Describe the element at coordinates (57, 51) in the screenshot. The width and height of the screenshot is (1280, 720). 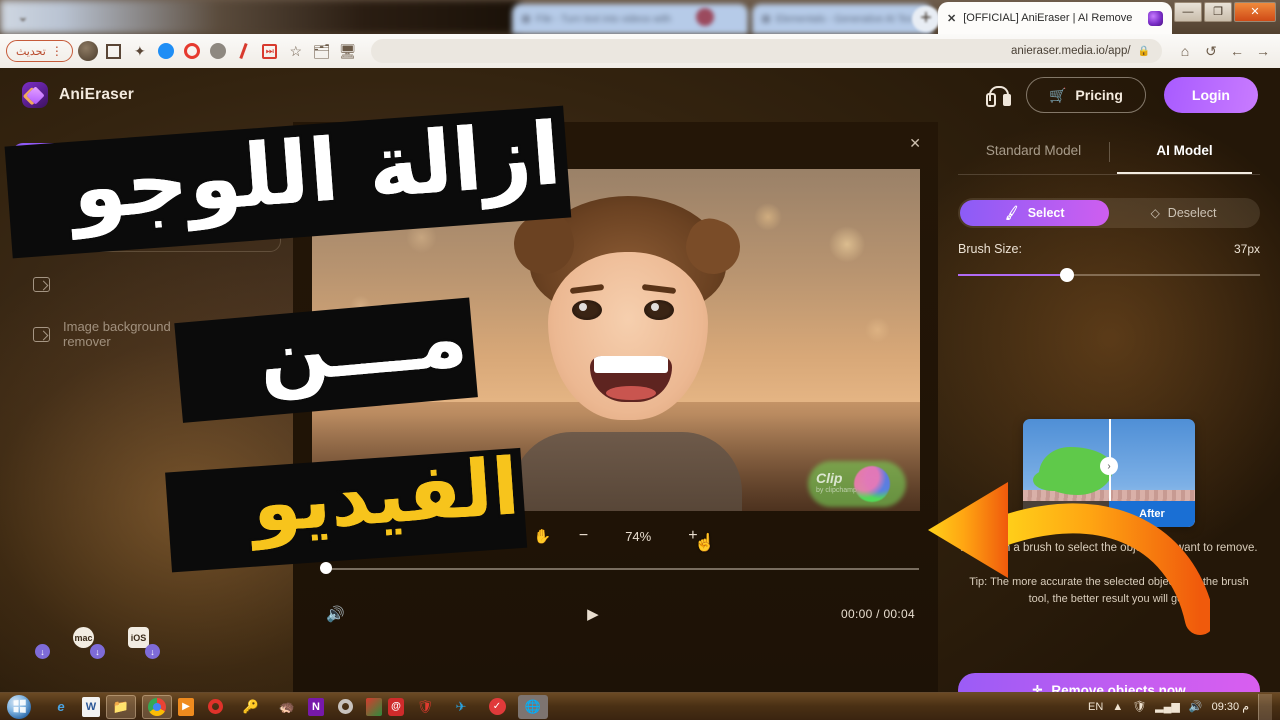
I see `menu-dots-icon: ⋮` at that location.